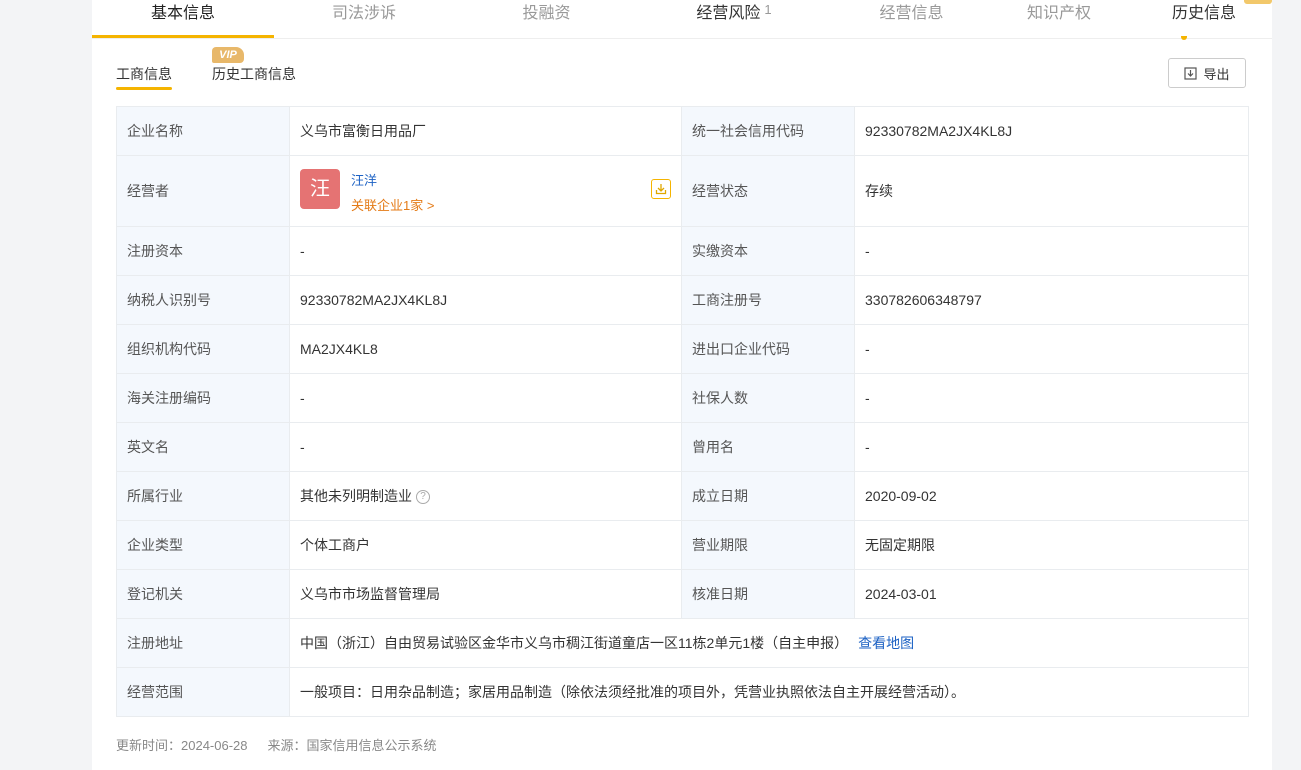 The image size is (1301, 770). I want to click on tab-intellectual-property: 知识产权, so click(1059, 18).